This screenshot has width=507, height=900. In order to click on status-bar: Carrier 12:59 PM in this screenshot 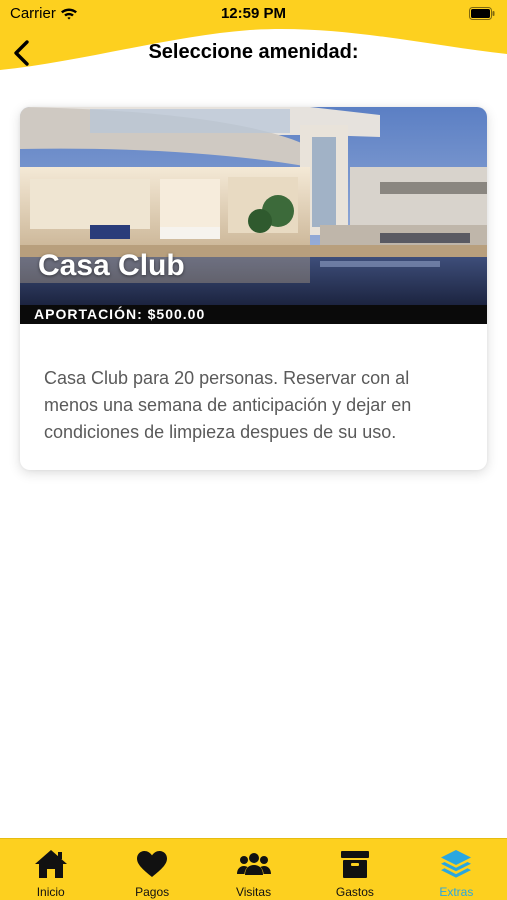, I will do `click(253, 14)`.